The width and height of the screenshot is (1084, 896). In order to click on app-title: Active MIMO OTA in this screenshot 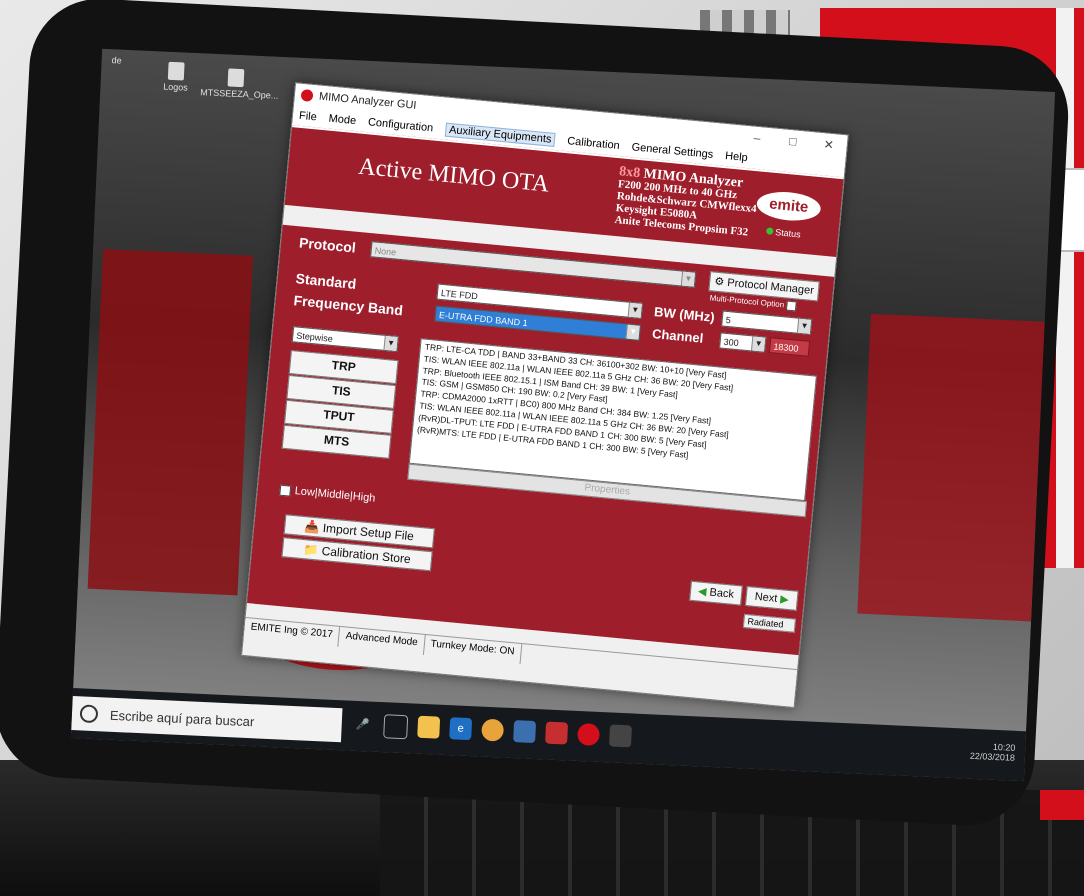, I will do `click(454, 175)`.